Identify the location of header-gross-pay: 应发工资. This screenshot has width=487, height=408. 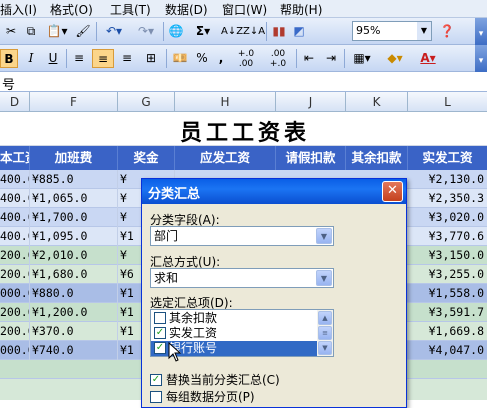
(225, 158).